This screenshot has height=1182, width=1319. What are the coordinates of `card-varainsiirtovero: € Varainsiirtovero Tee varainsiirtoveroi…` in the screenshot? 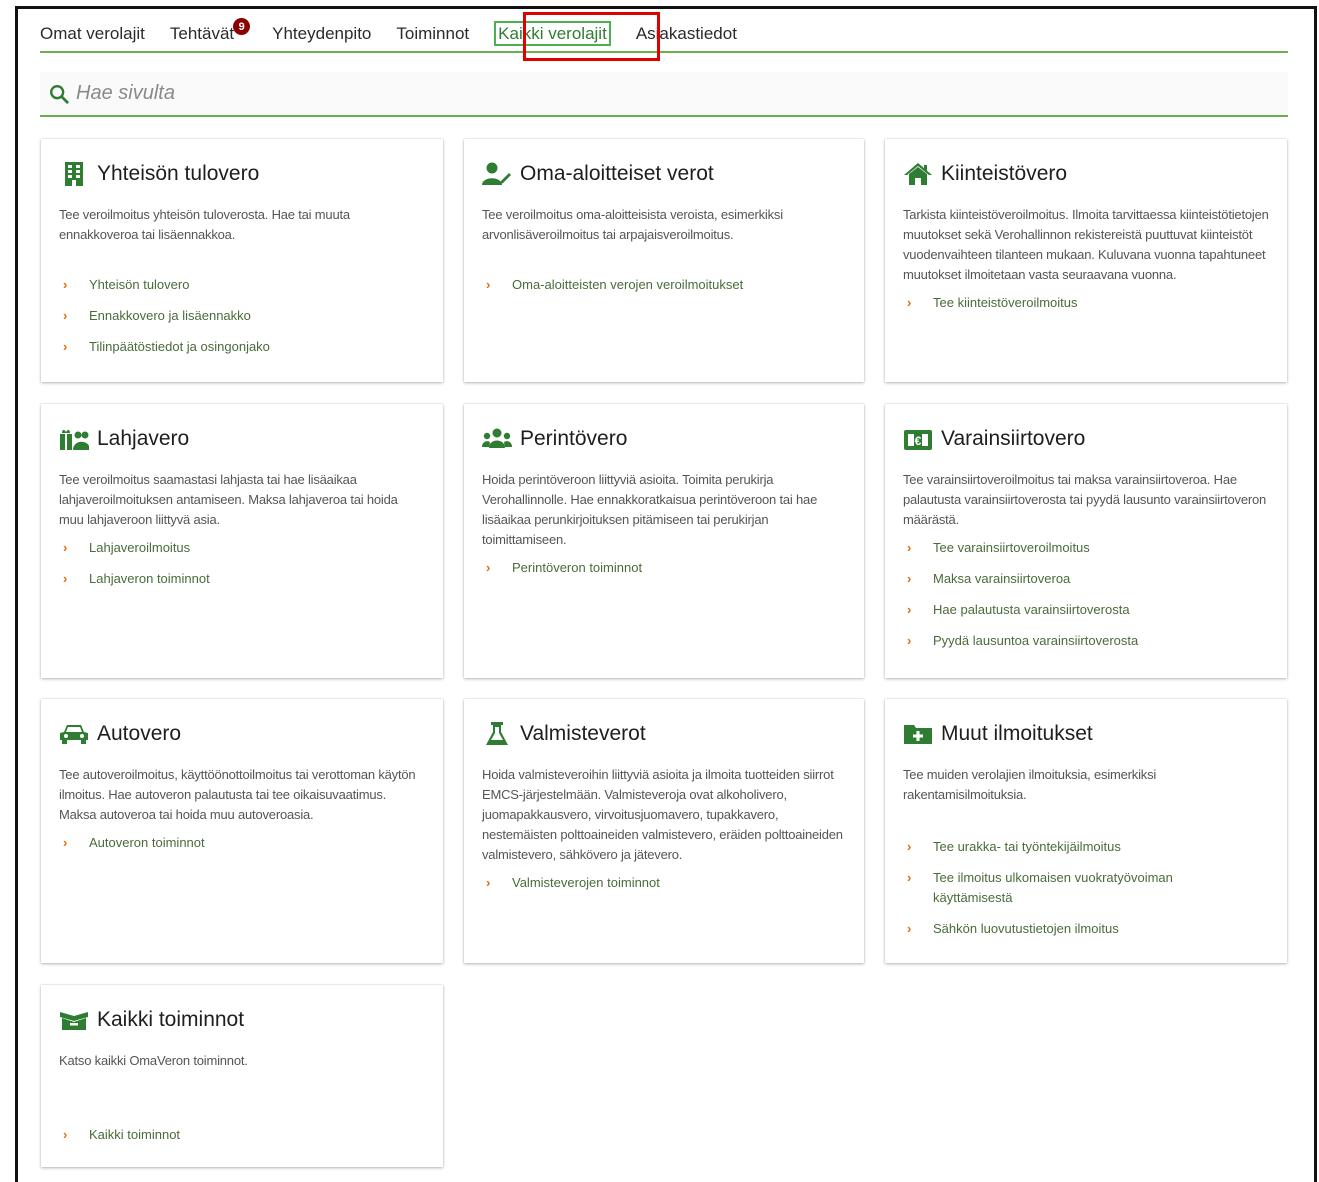 It's located at (1086, 541).